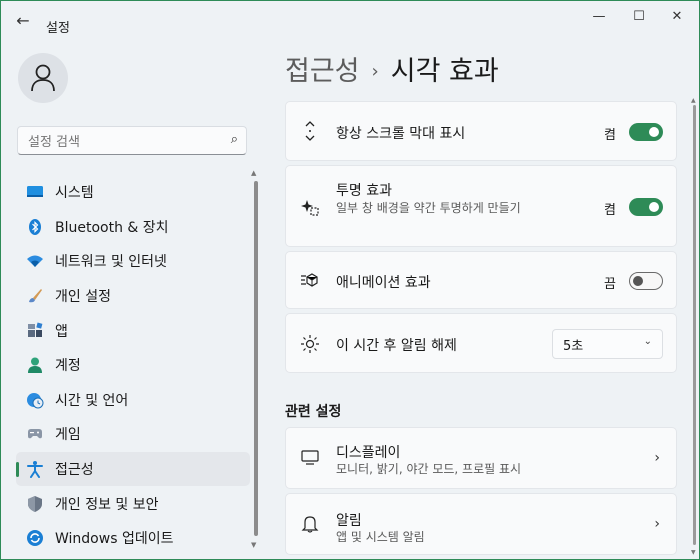 Image resolution: width=700 pixels, height=560 pixels. I want to click on transparency-toggle, so click(646, 207).